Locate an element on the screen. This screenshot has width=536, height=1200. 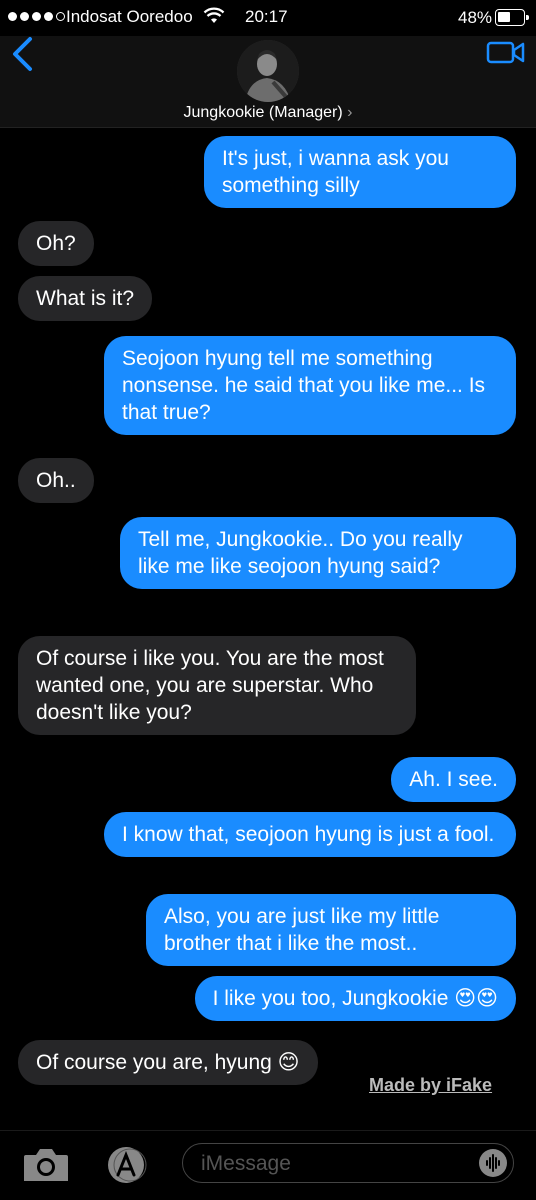
contact-name-button: Jungkookie (Manager) › is located at coordinates (268, 113).